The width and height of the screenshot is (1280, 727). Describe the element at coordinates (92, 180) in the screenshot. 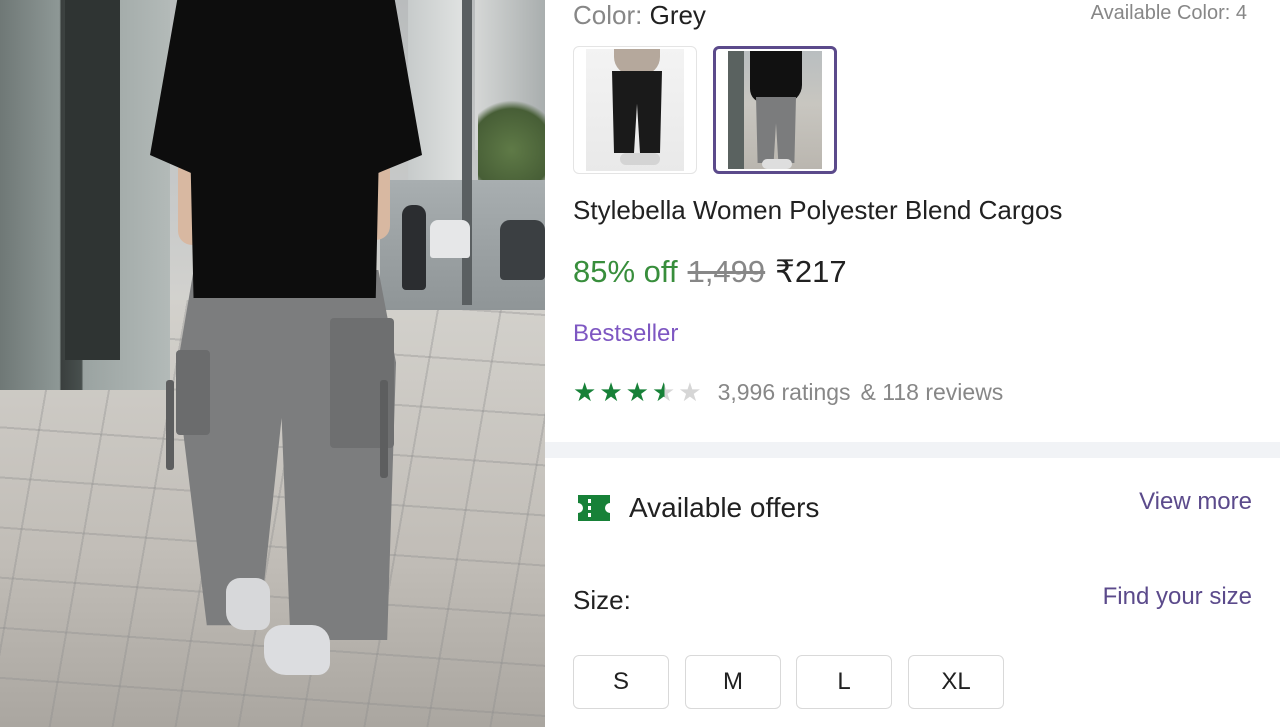

I see `pillar-background` at that location.